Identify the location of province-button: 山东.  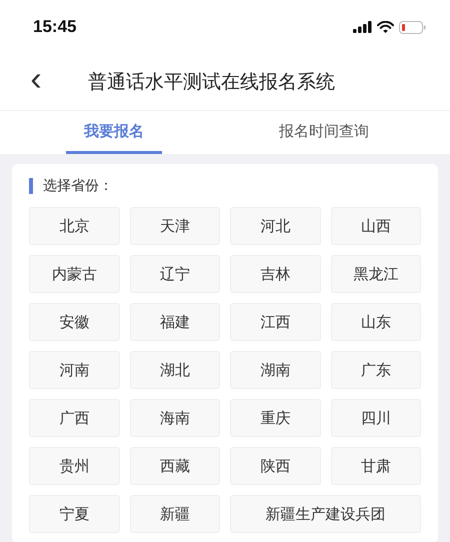
(375, 322).